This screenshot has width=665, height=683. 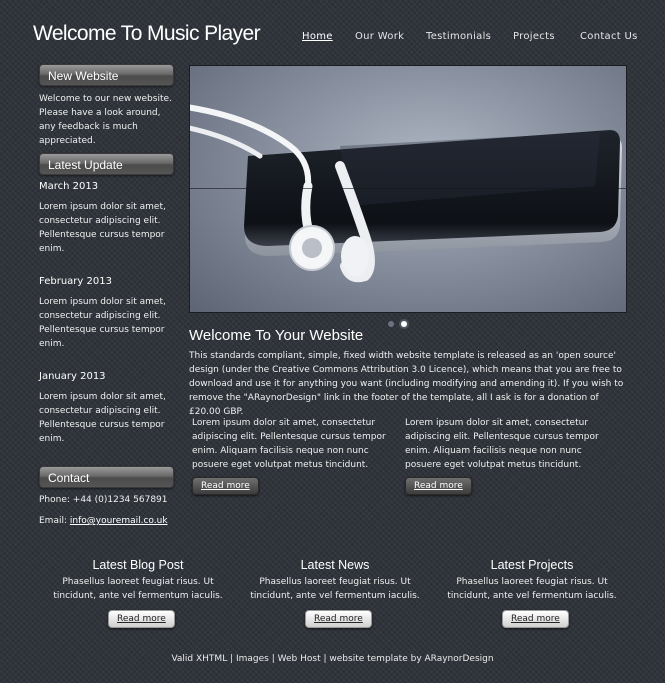 I want to click on contact-phone: Phone: +44 (0)1234 567891, so click(x=103, y=500).